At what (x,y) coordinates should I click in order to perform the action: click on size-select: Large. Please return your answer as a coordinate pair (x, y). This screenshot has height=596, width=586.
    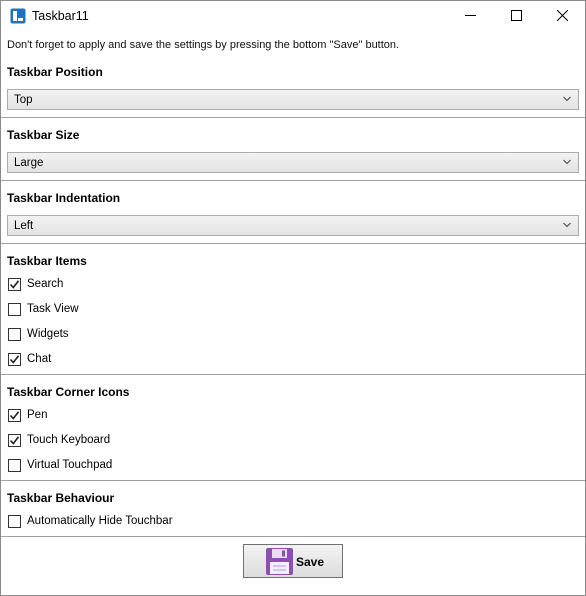
    Looking at the image, I should click on (293, 162).